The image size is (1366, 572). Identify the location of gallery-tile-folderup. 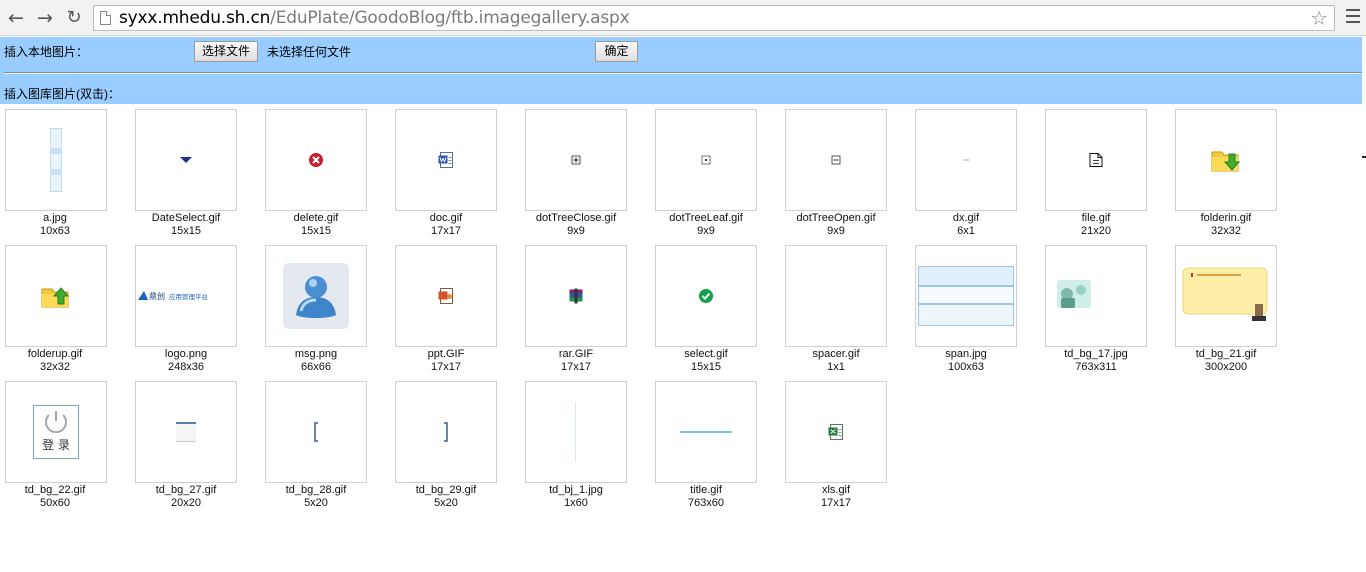
(56, 296).